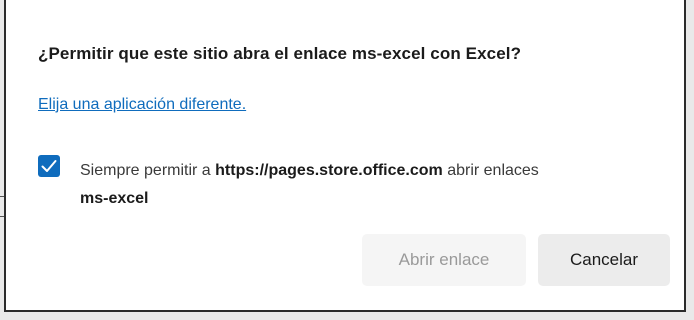 This screenshot has width=694, height=320. I want to click on cancel-button: Cancelar, so click(604, 260).